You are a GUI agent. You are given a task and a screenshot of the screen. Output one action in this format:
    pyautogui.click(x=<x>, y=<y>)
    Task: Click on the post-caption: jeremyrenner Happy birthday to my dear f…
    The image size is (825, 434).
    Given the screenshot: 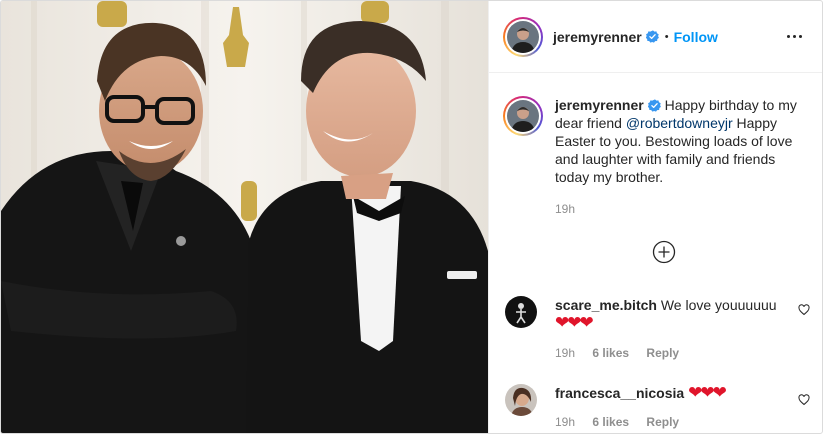 What is the action you would take?
    pyautogui.click(x=658, y=156)
    